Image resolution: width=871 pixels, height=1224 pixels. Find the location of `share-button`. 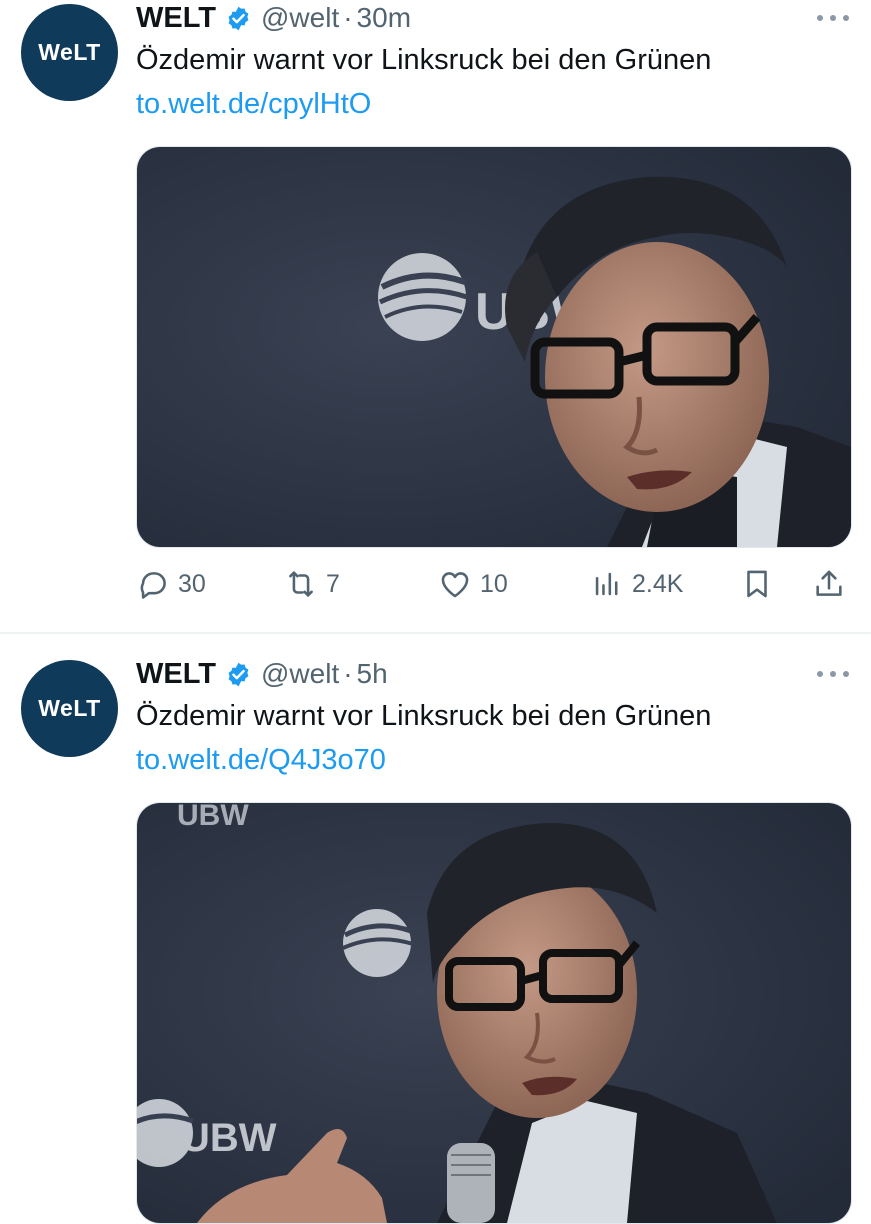

share-button is located at coordinates (829, 584).